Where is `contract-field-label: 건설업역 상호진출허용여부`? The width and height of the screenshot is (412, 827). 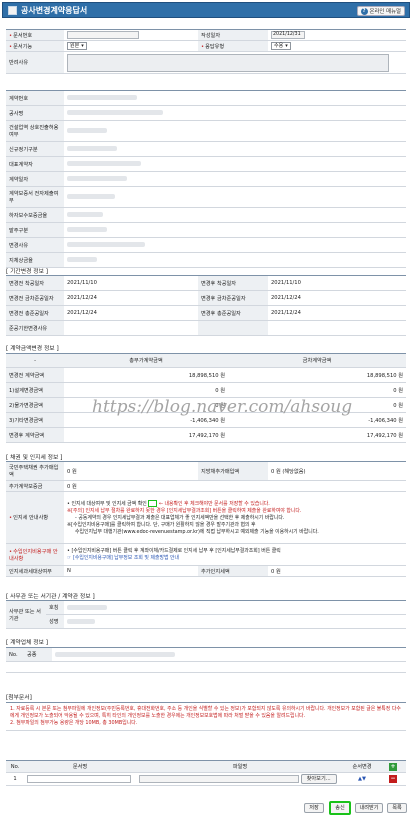
contract-field-label: 건설업역 상호진출허용여부 is located at coordinates (35, 131).